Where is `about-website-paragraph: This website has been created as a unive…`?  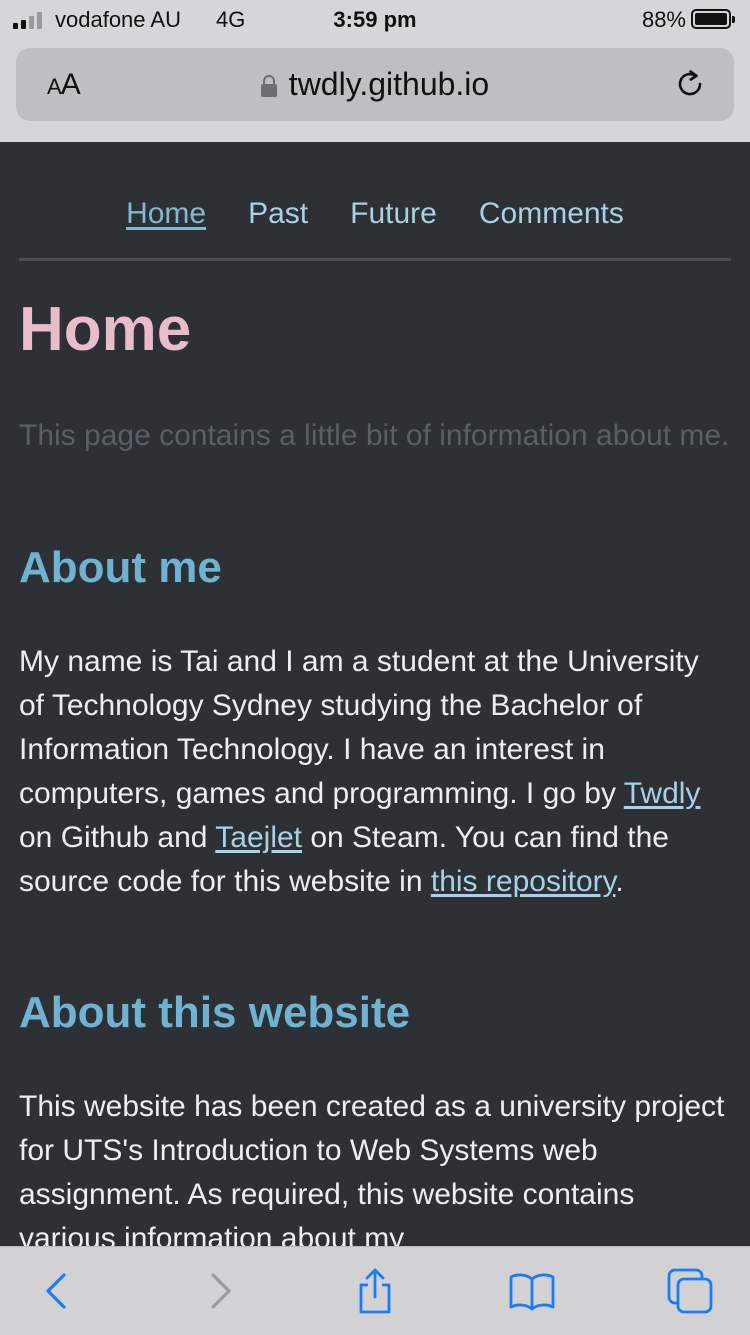 about-website-paragraph: This website has been created as a unive… is located at coordinates (372, 1168).